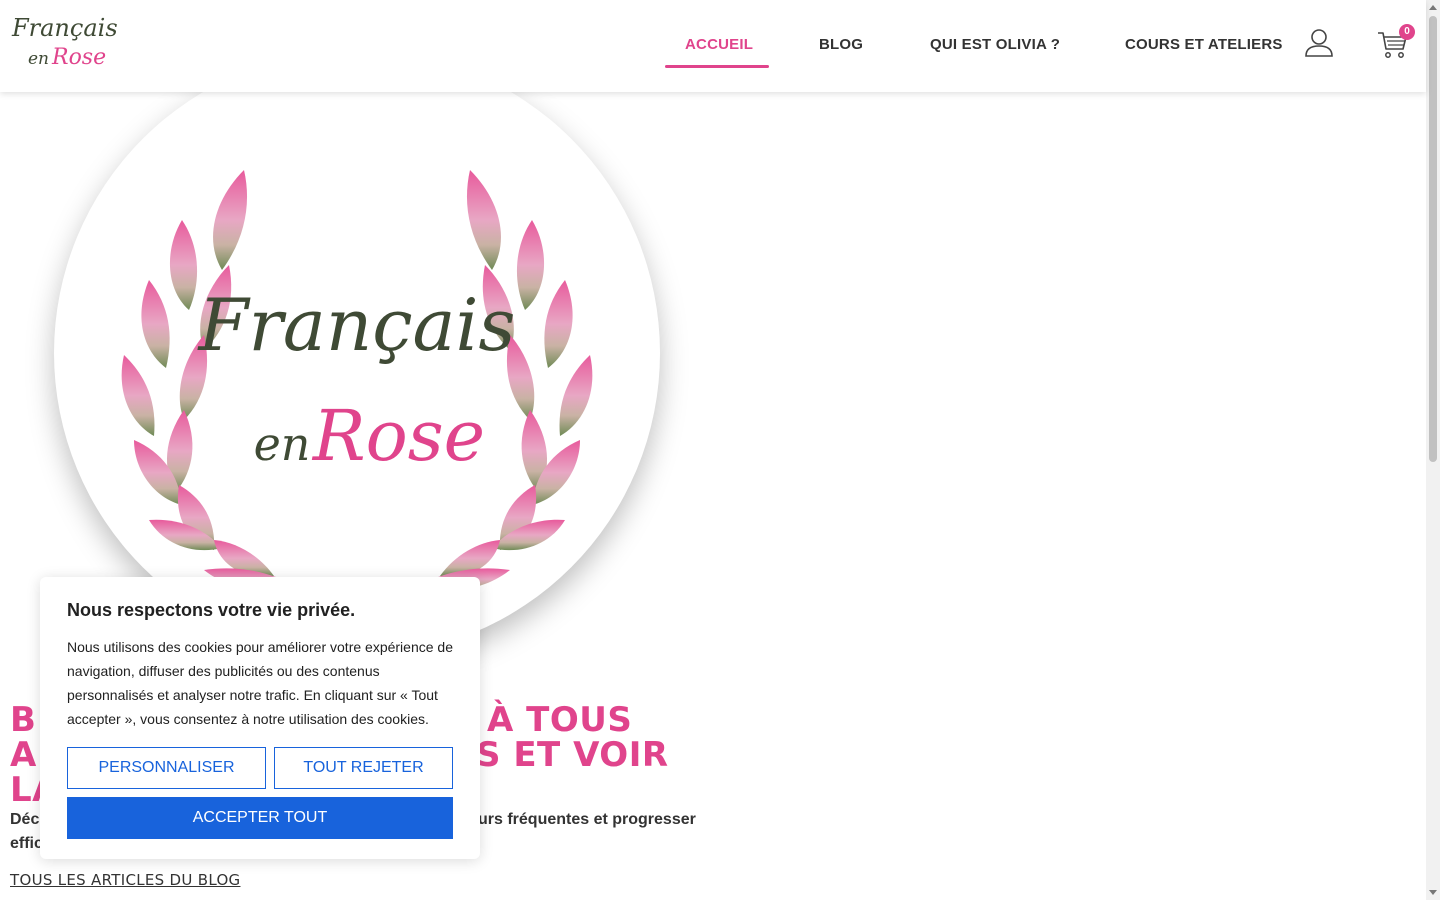 This screenshot has width=1440, height=900. I want to click on nav-cours-ateliers: COURS ET ATELIERS, so click(1204, 46).